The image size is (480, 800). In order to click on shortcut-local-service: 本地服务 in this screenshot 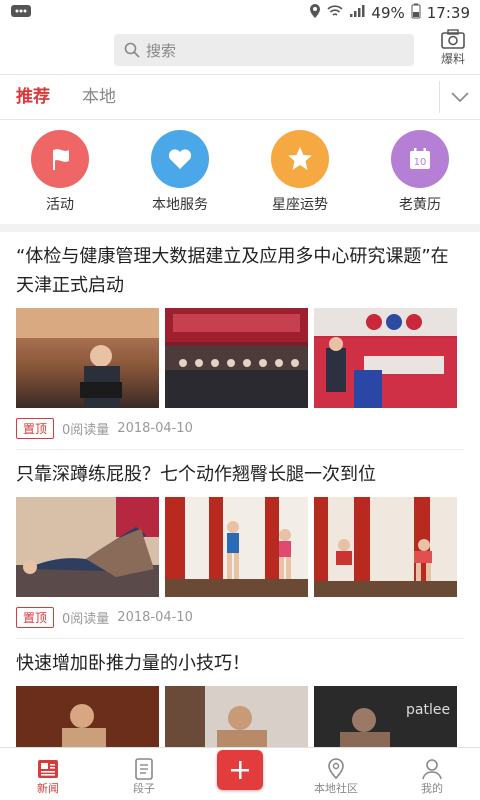, I will do `click(180, 172)`.